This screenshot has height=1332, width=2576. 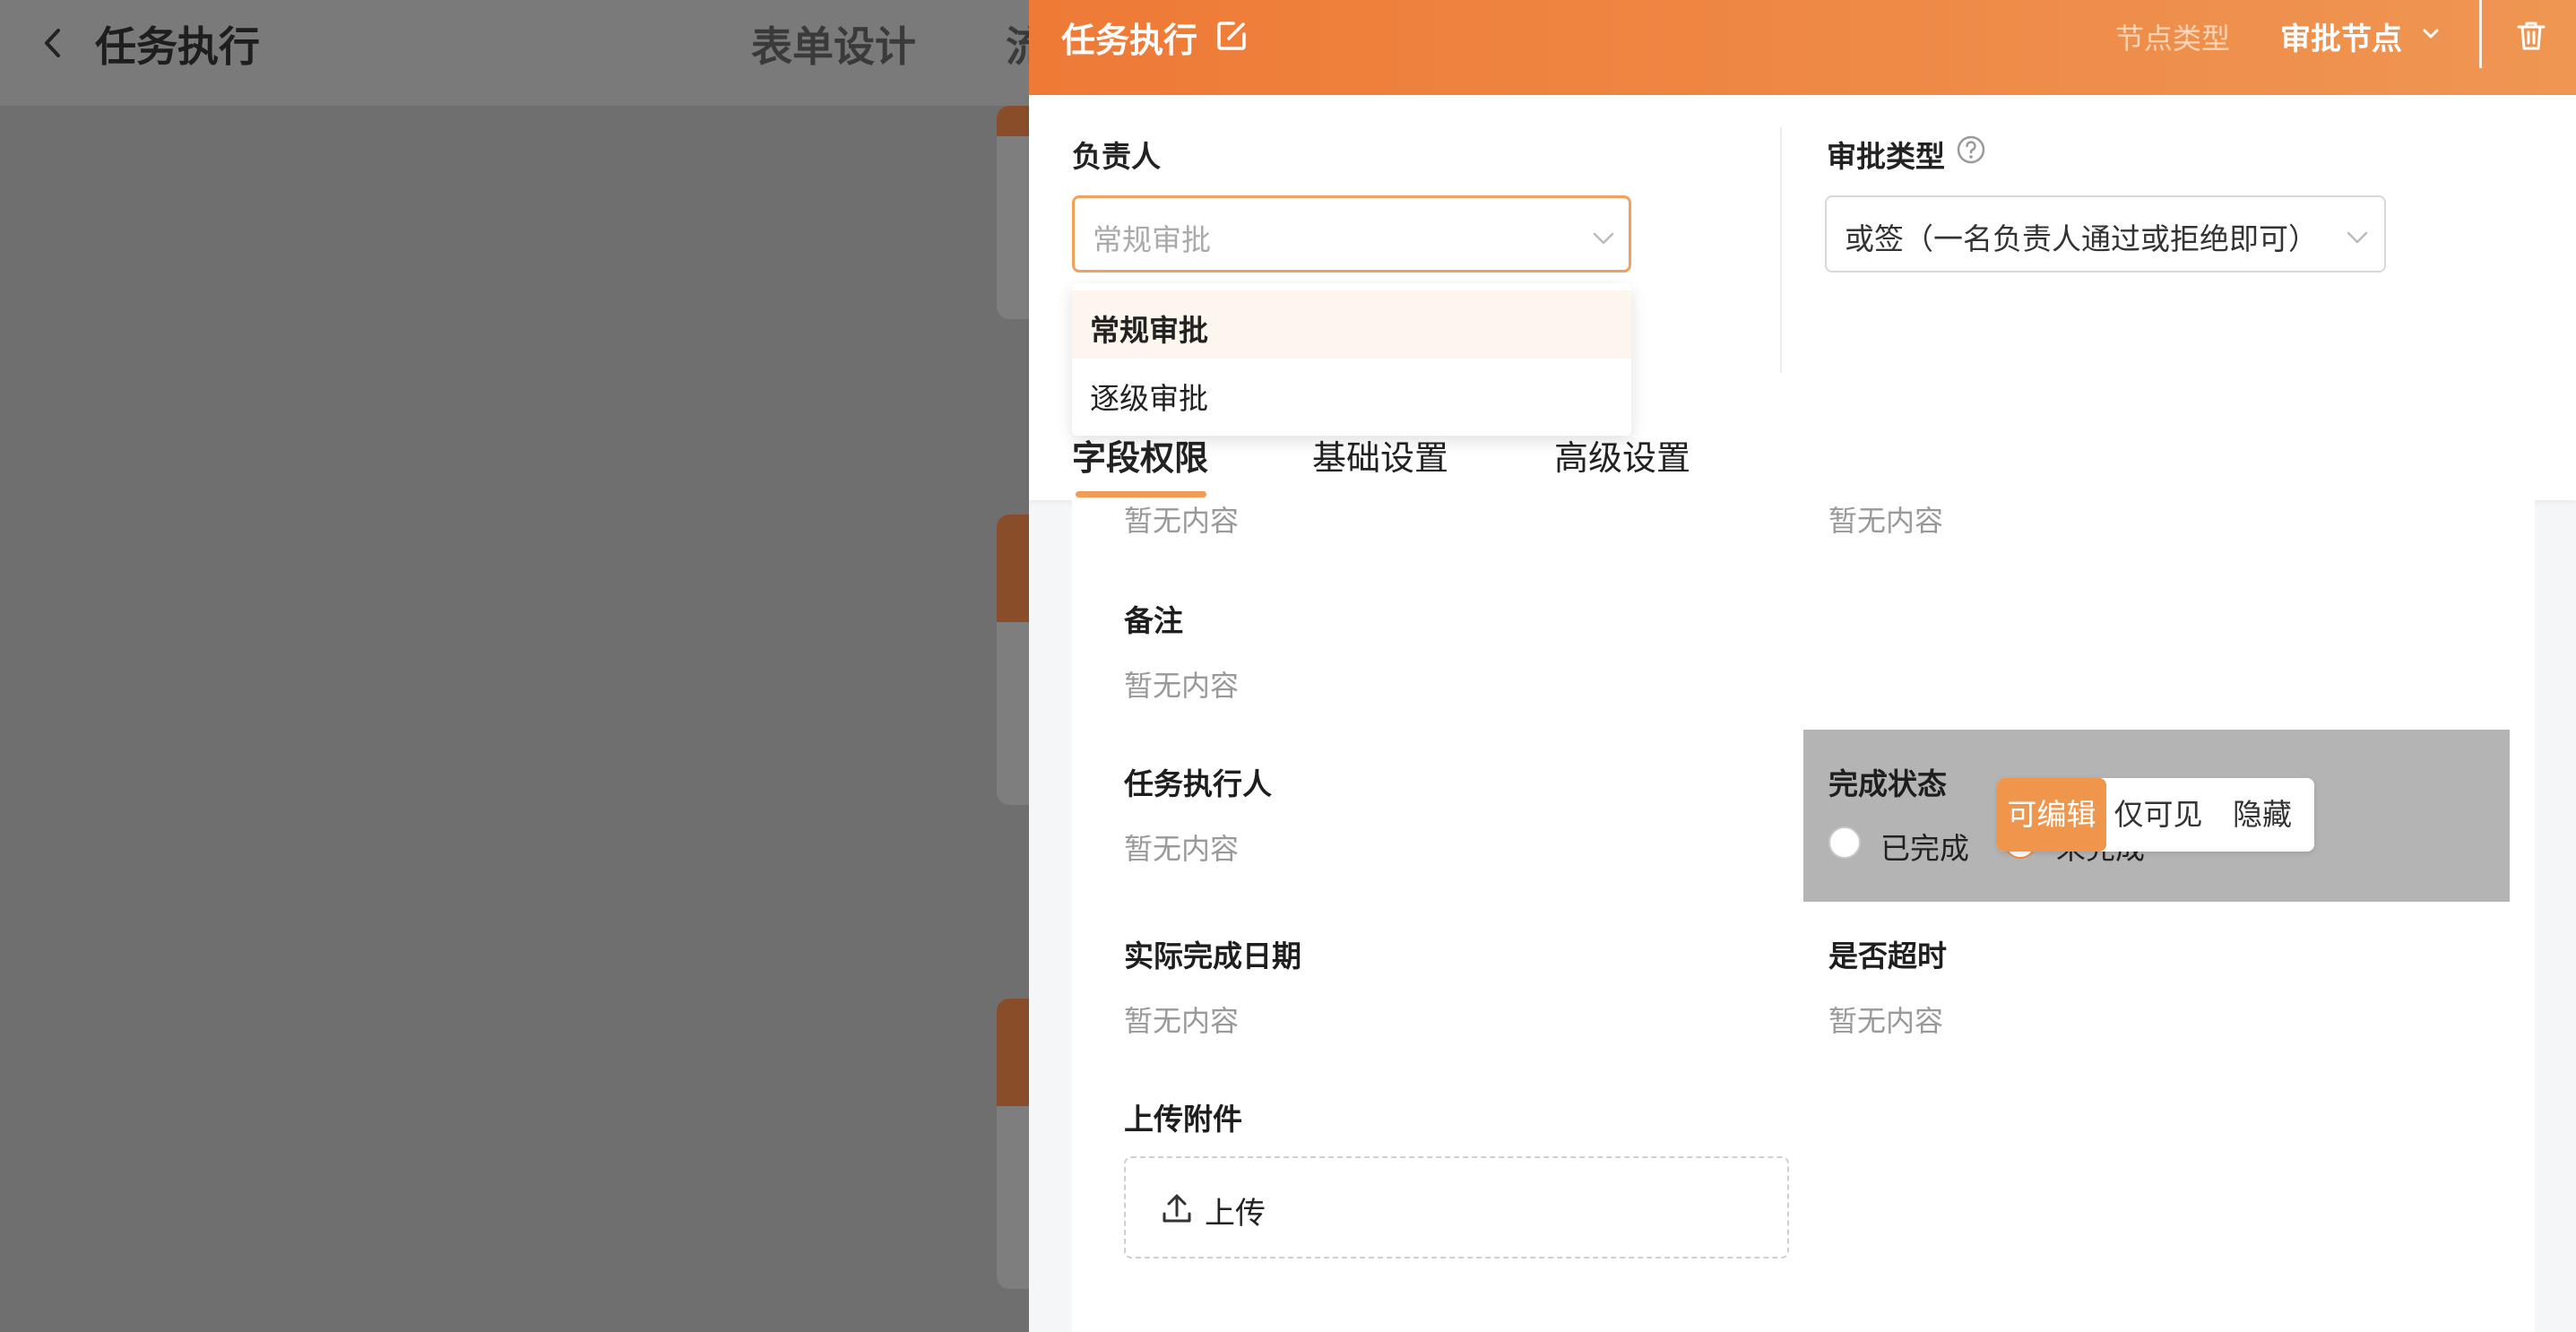 What do you see at coordinates (1887, 783) in the screenshot?
I see `field-completion-status-label: 完成状态` at bounding box center [1887, 783].